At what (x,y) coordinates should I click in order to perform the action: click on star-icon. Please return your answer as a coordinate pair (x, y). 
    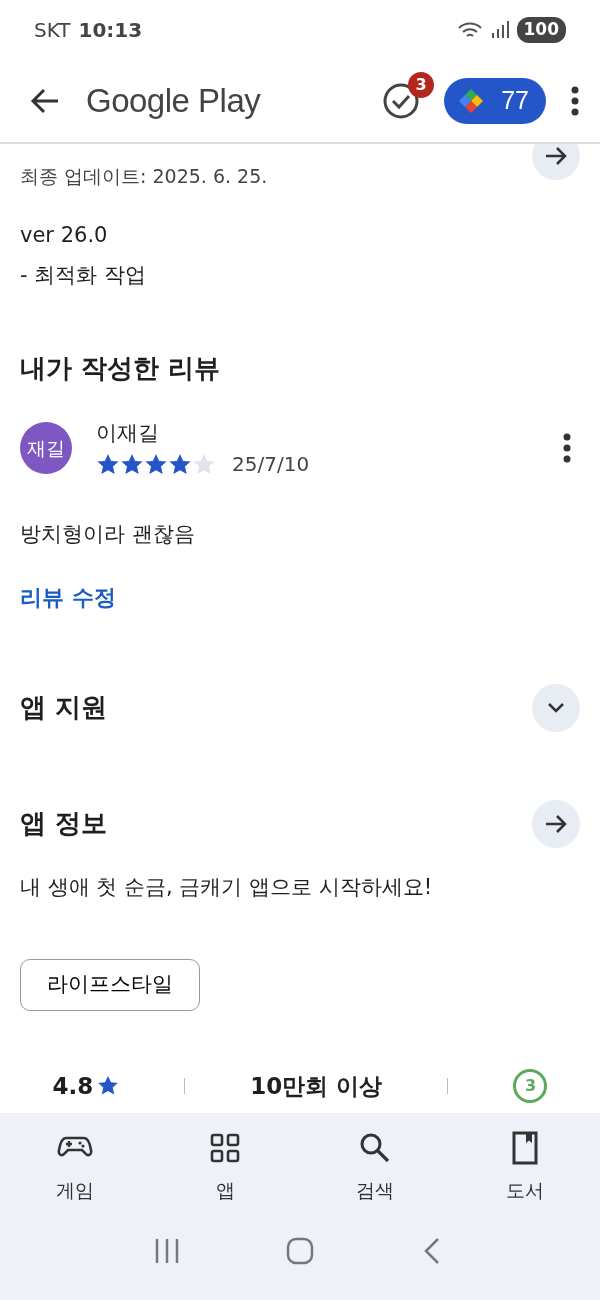
    Looking at the image, I should click on (108, 1085).